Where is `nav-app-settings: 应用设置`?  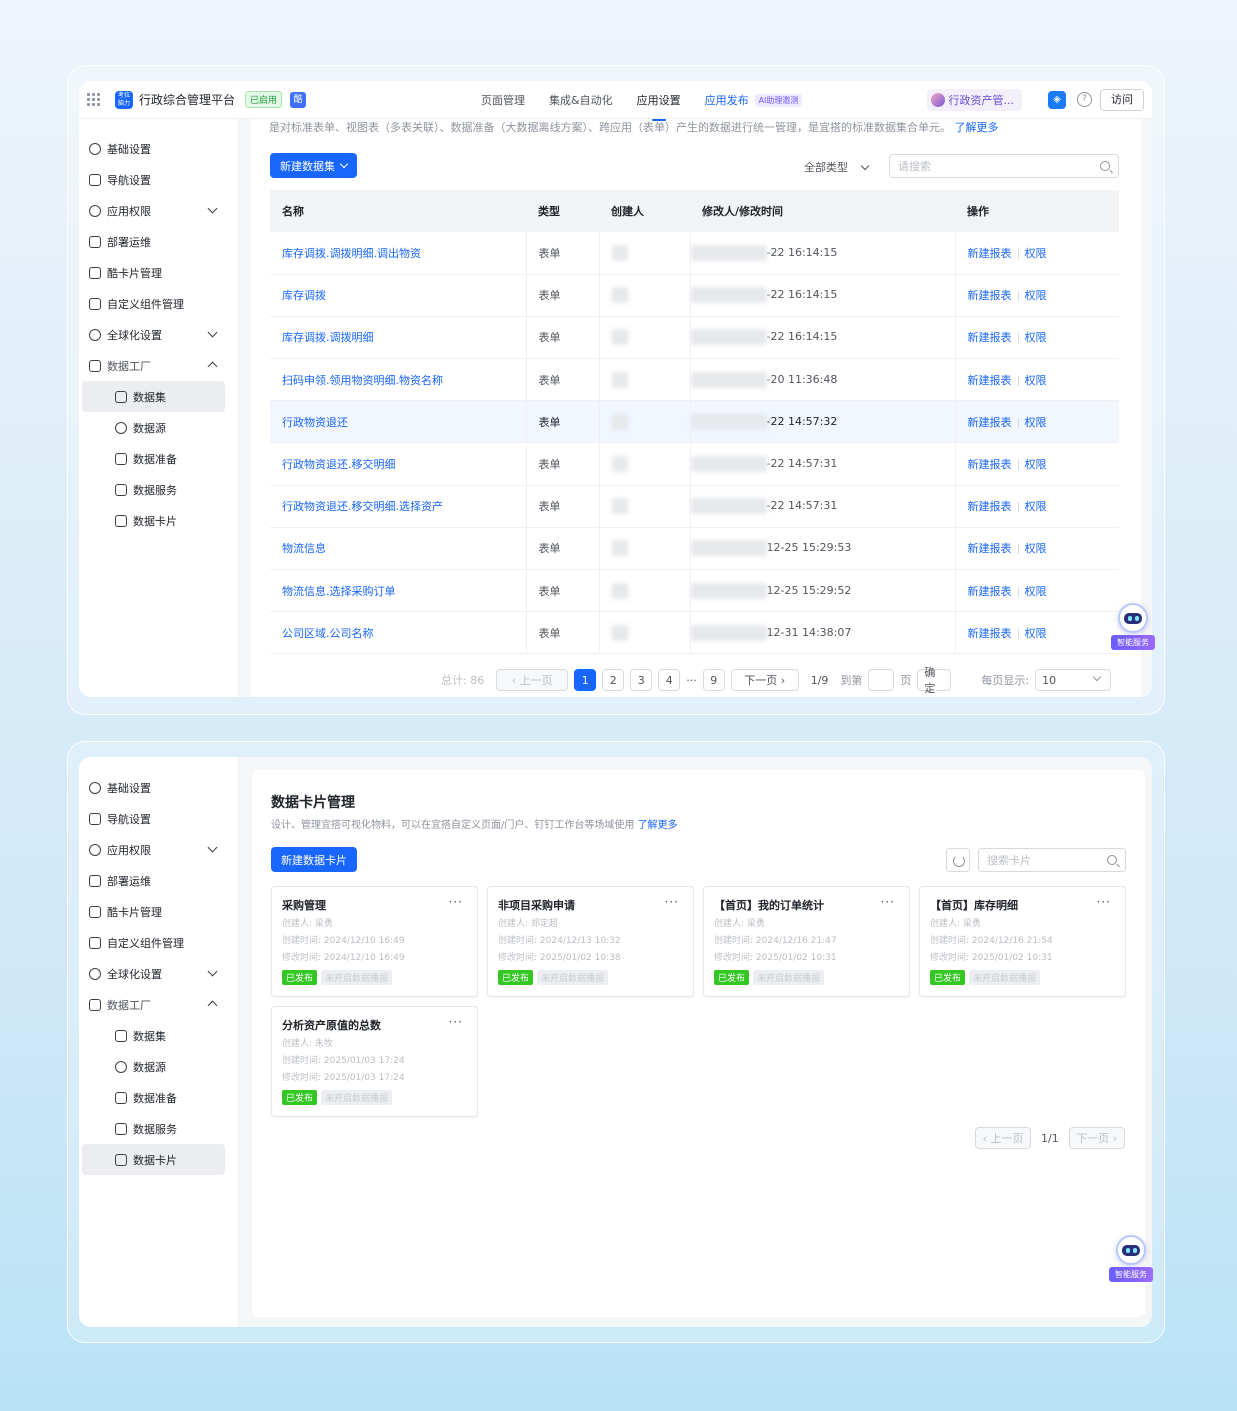
nav-app-settings: 应用设置 is located at coordinates (659, 106).